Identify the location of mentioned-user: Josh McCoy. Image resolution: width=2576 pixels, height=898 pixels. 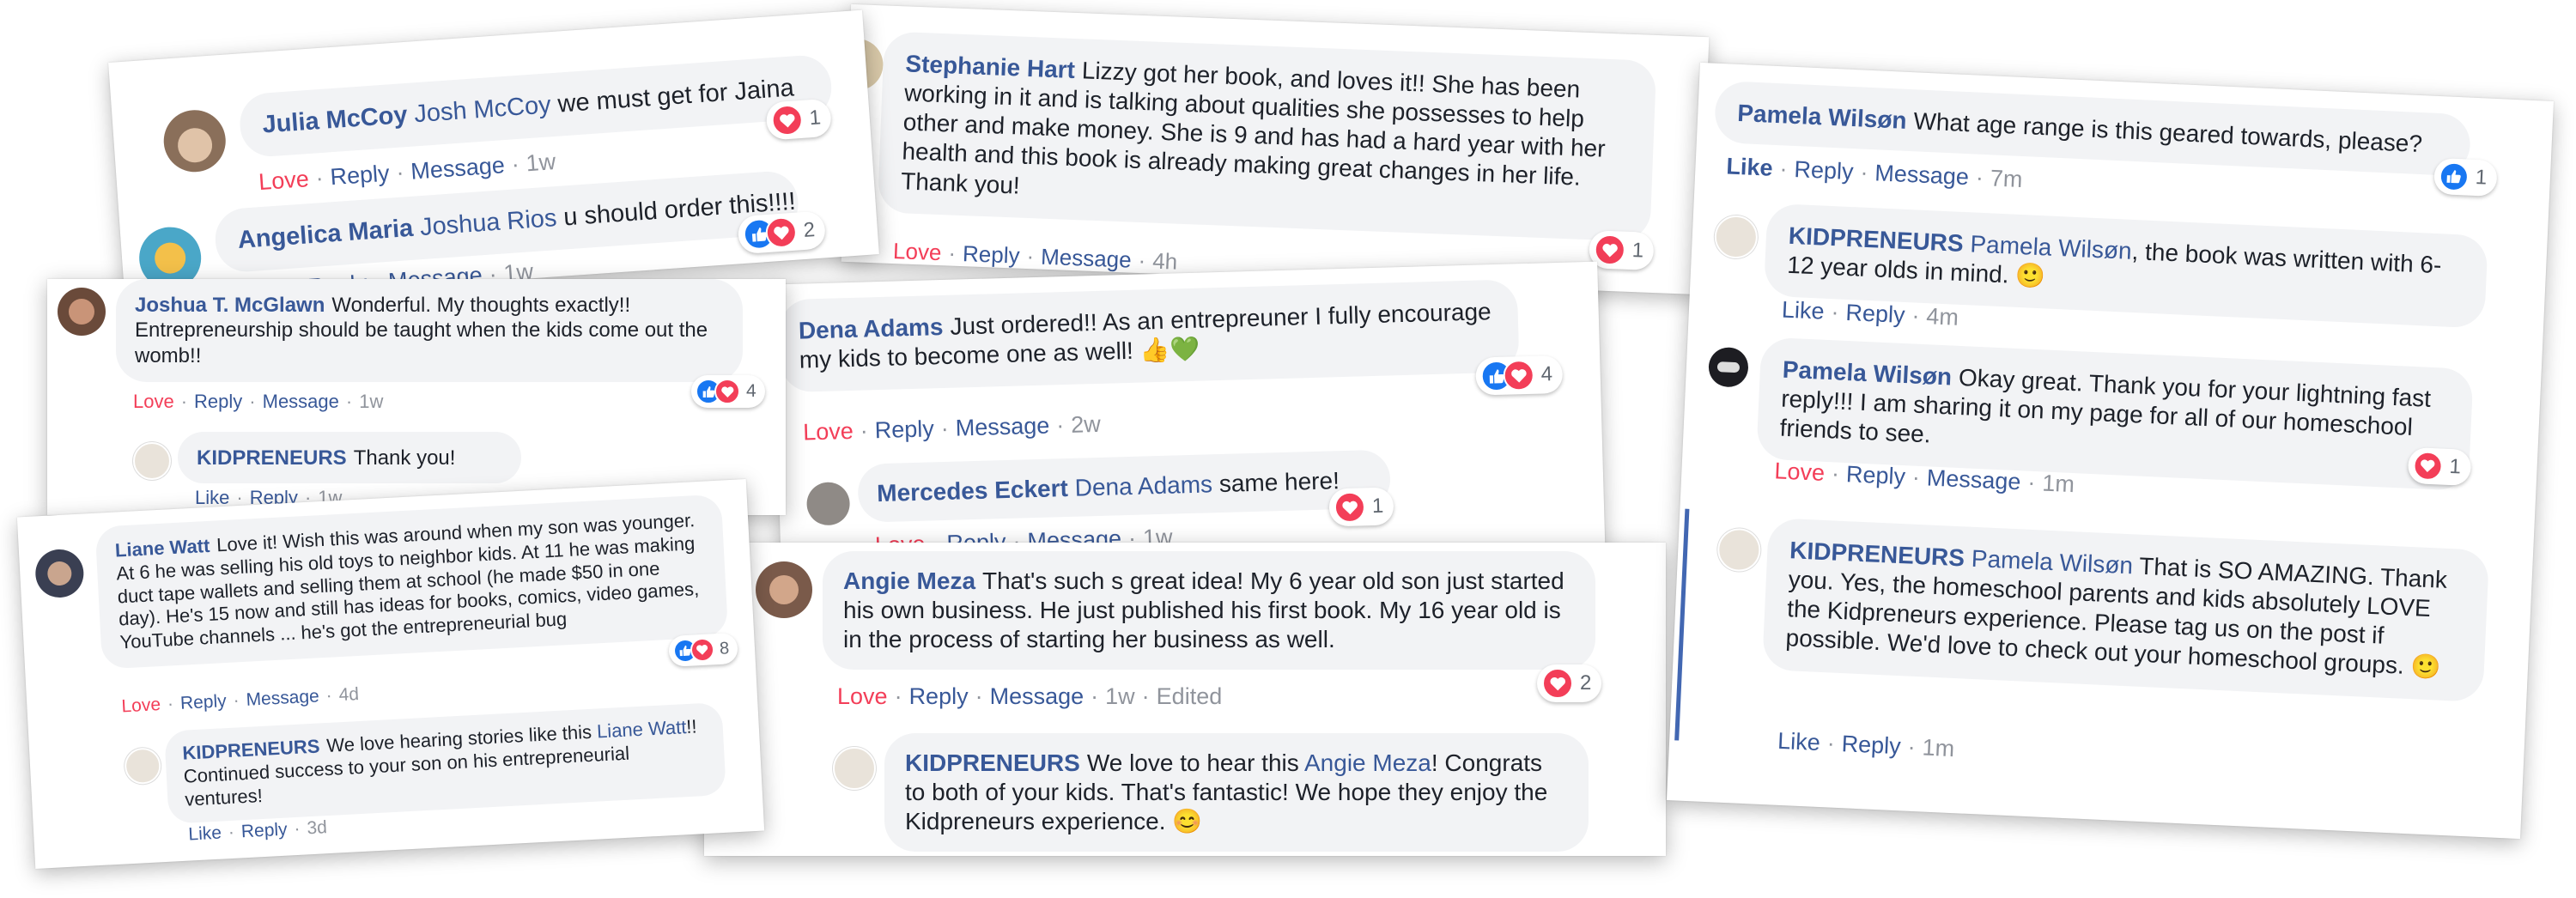
(482, 109).